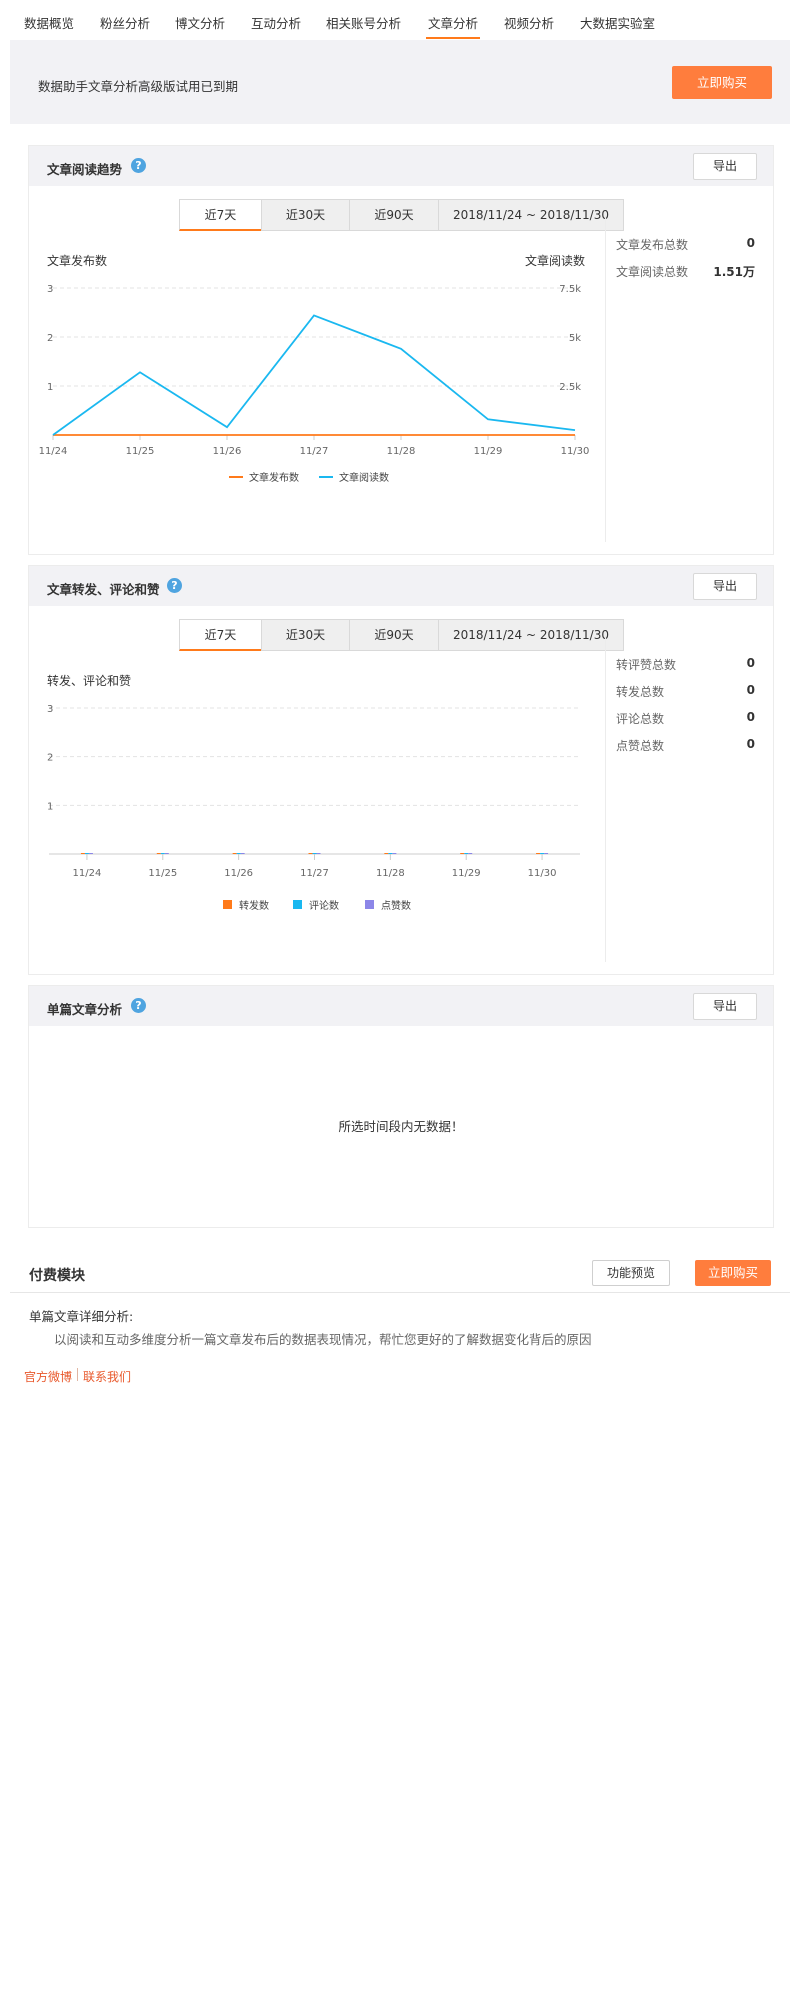  What do you see at coordinates (680, 379) in the screenshot?
I see `reading-summary: 文章发布总数 0 文章阅读总数 1.51万` at bounding box center [680, 379].